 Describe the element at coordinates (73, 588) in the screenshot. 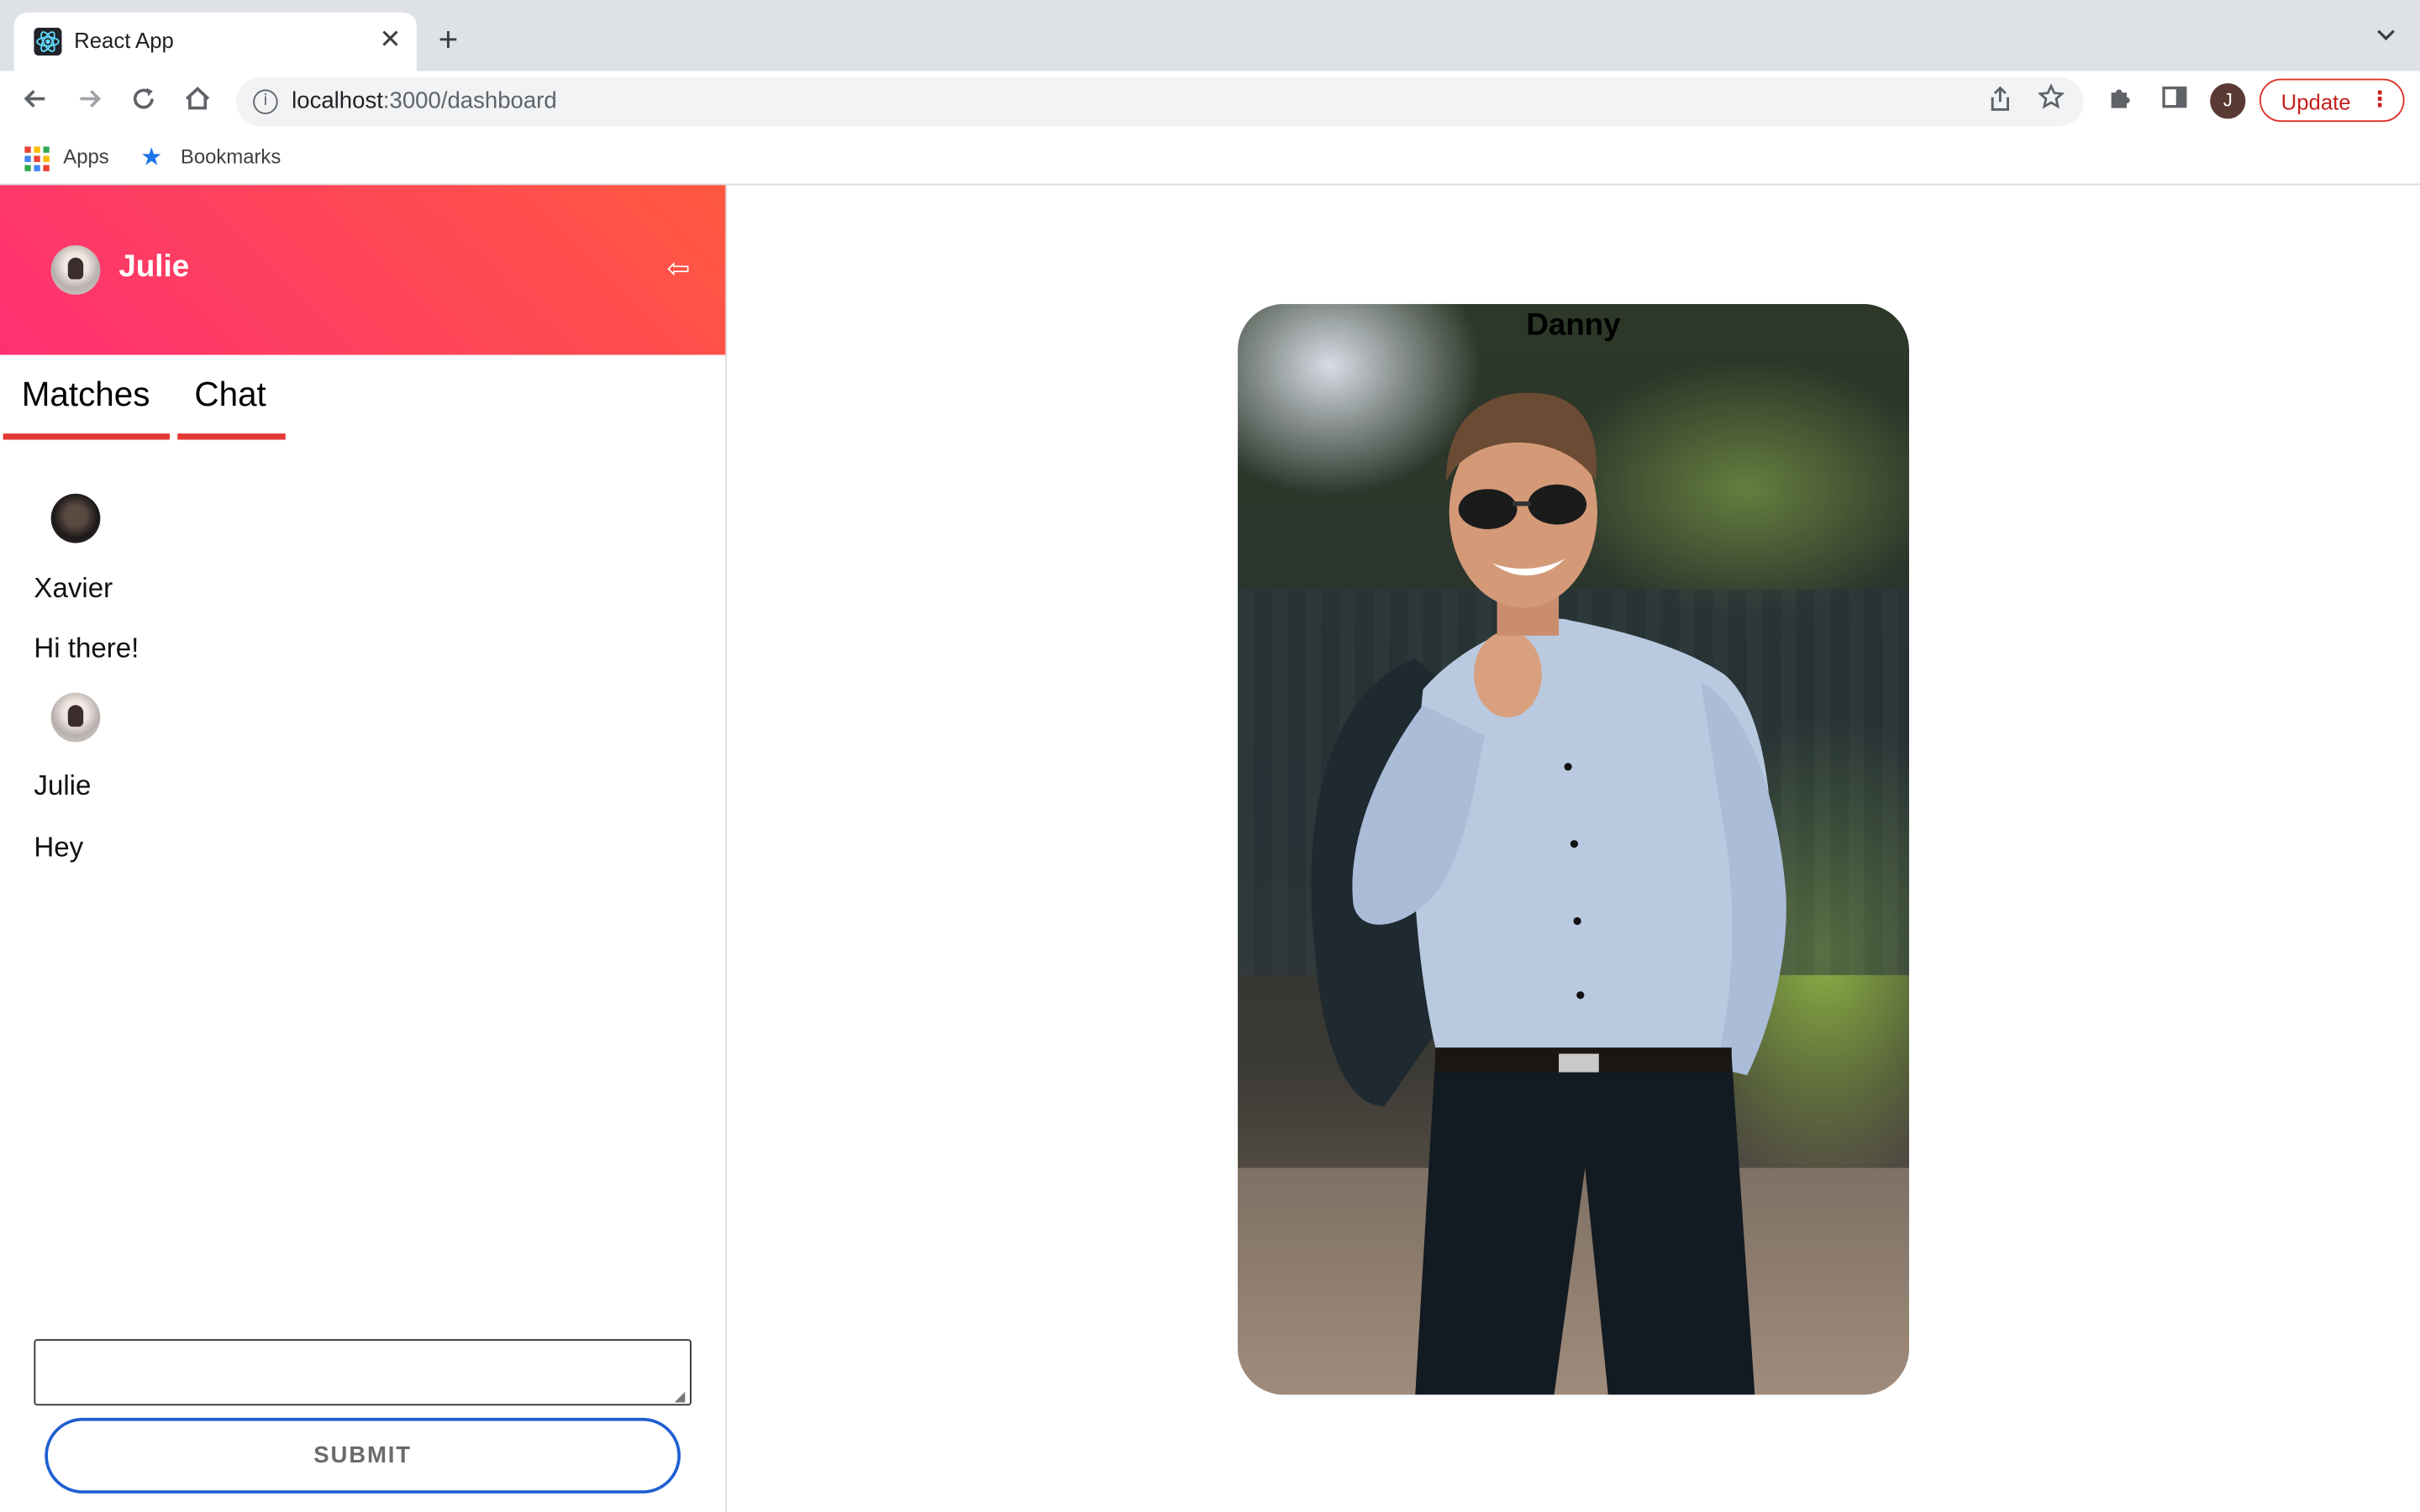

I see `message-sender: Xavier` at that location.